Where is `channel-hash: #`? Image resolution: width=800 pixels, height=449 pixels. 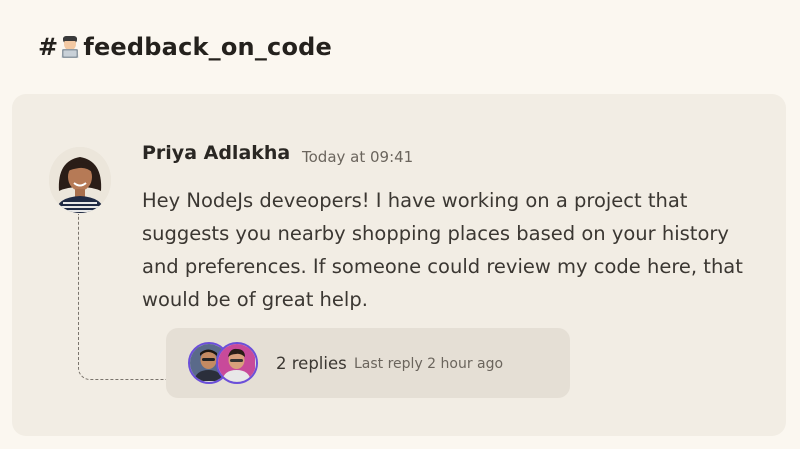 channel-hash: # is located at coordinates (48, 47).